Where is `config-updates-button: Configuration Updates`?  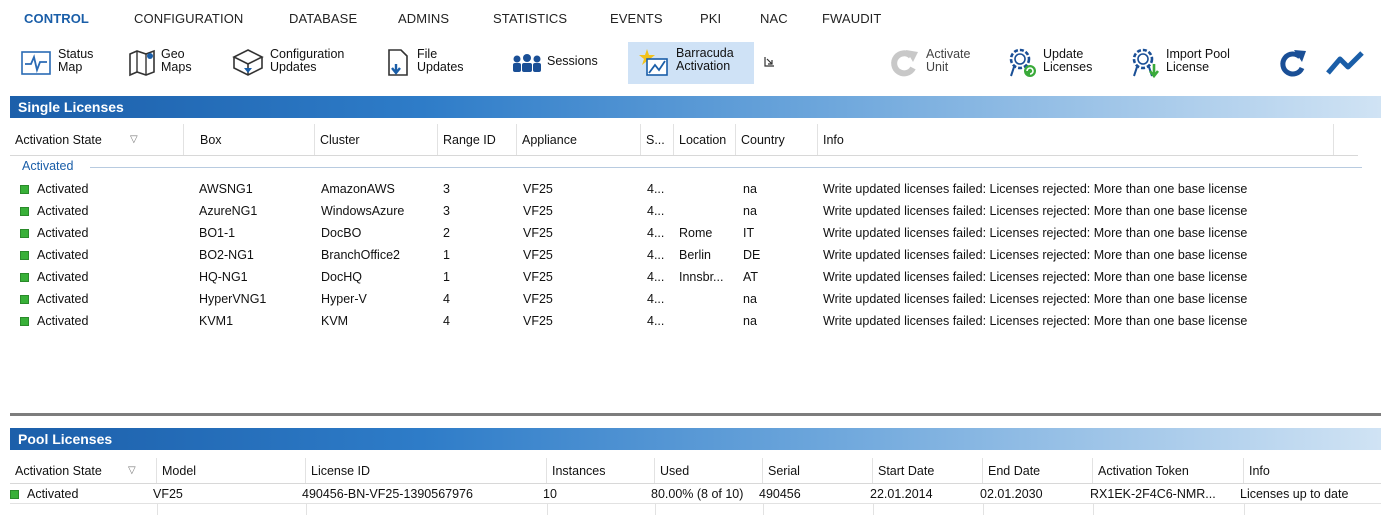 config-updates-button: Configuration Updates is located at coordinates (288, 64).